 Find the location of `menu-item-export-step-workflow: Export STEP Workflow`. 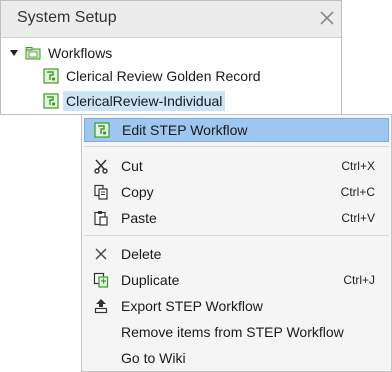

menu-item-export-step-workflow: Export STEP Workflow is located at coordinates (236, 306).